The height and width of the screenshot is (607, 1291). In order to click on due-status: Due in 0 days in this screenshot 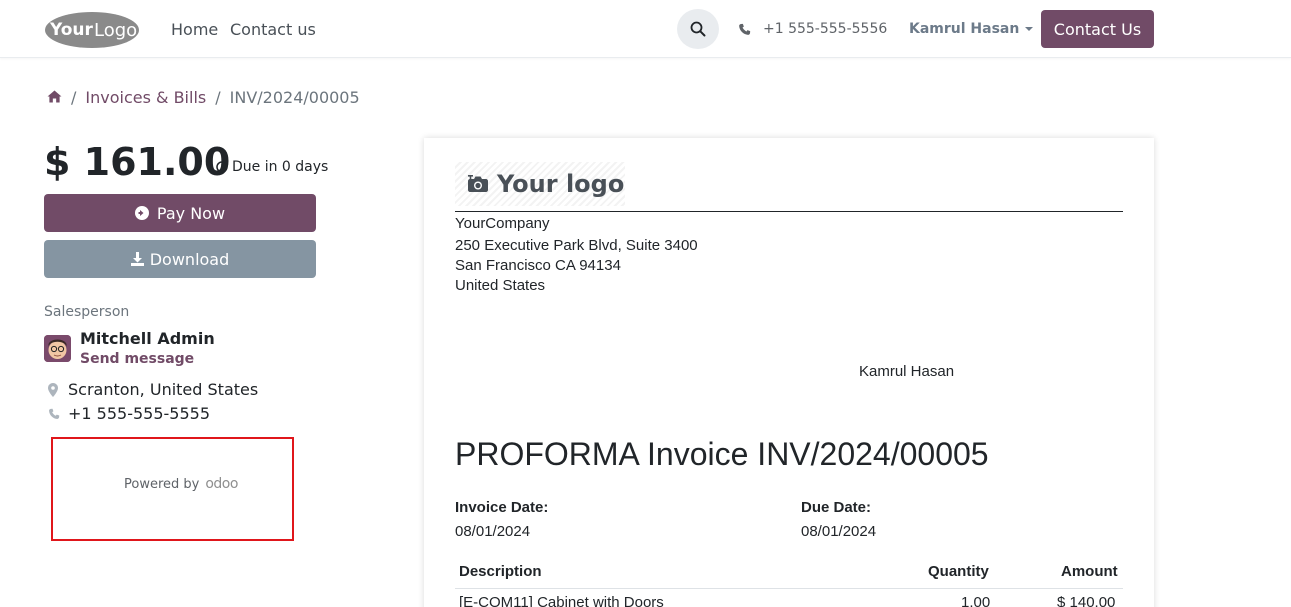, I will do `click(272, 167)`.